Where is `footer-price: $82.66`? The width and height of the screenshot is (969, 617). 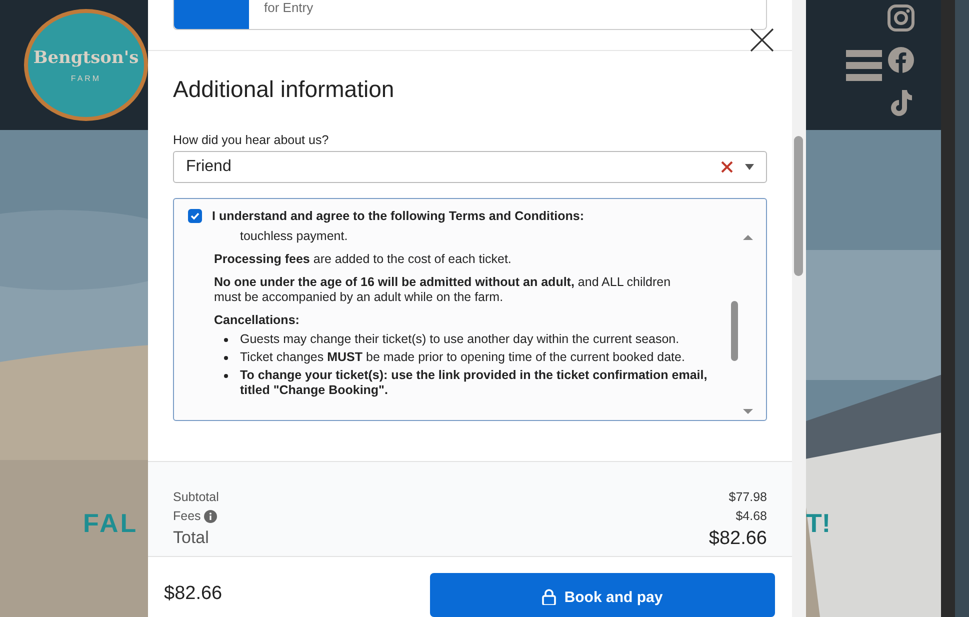
footer-price: $82.66 is located at coordinates (193, 594).